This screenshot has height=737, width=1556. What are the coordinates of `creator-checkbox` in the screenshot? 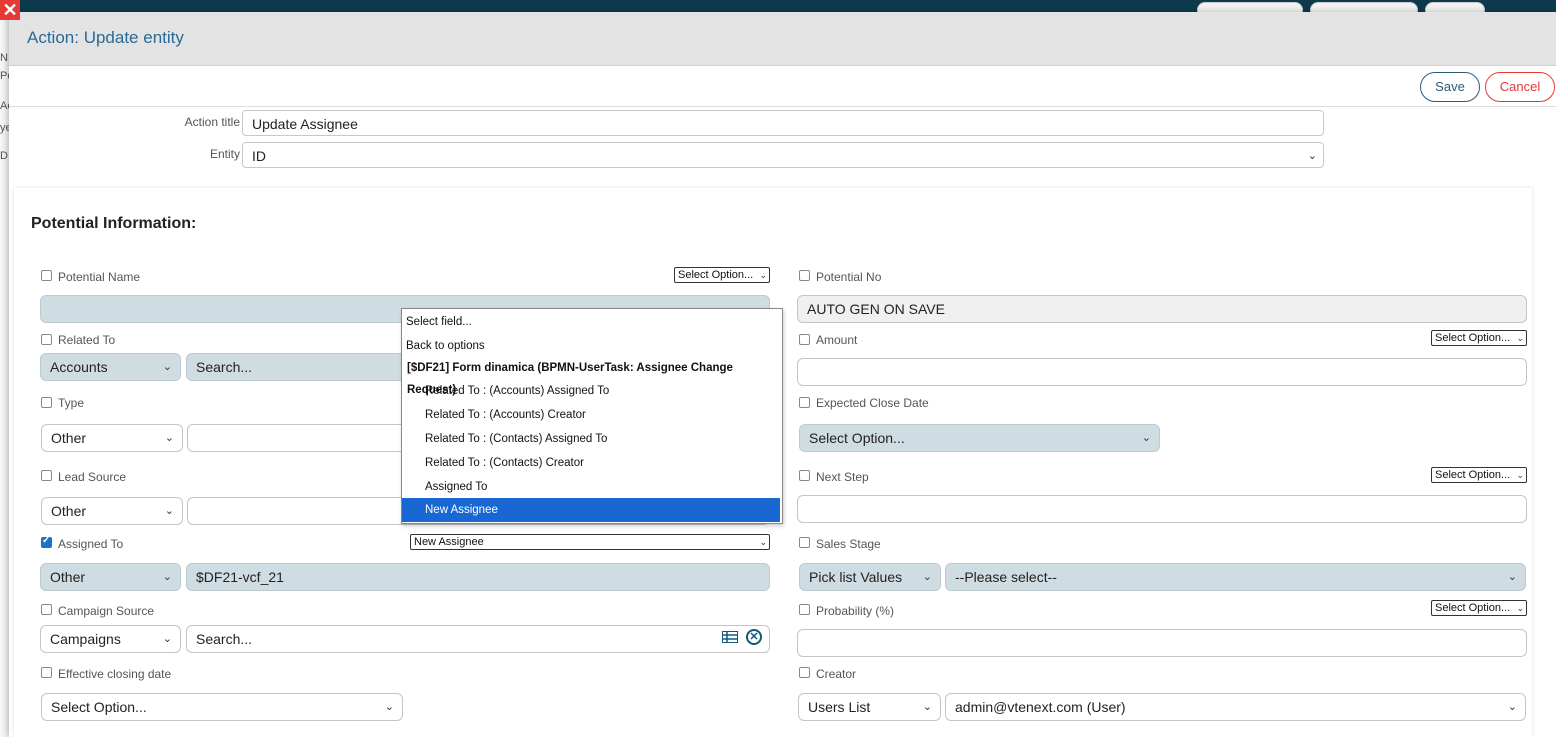 It's located at (804, 672).